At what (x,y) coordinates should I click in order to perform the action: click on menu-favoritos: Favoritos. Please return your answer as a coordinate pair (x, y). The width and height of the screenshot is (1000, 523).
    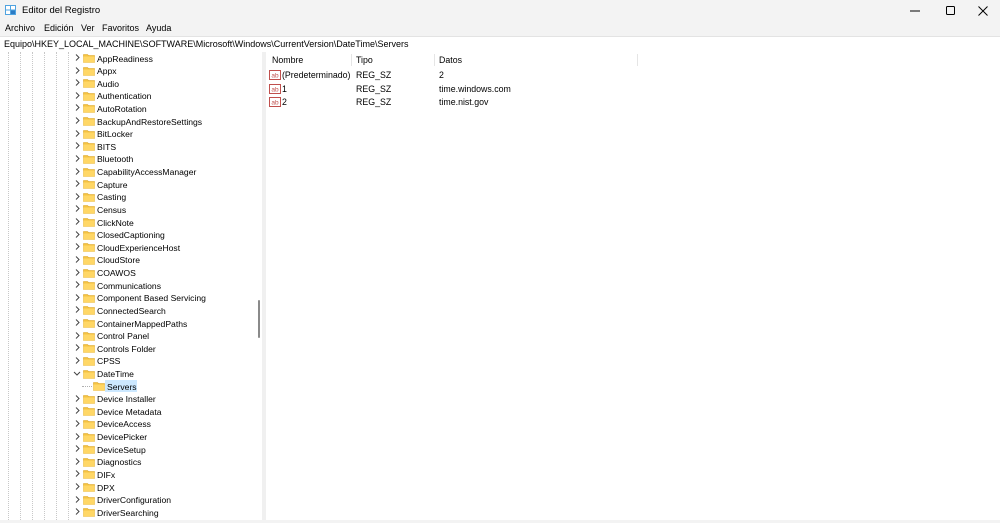
    Looking at the image, I should click on (120, 28).